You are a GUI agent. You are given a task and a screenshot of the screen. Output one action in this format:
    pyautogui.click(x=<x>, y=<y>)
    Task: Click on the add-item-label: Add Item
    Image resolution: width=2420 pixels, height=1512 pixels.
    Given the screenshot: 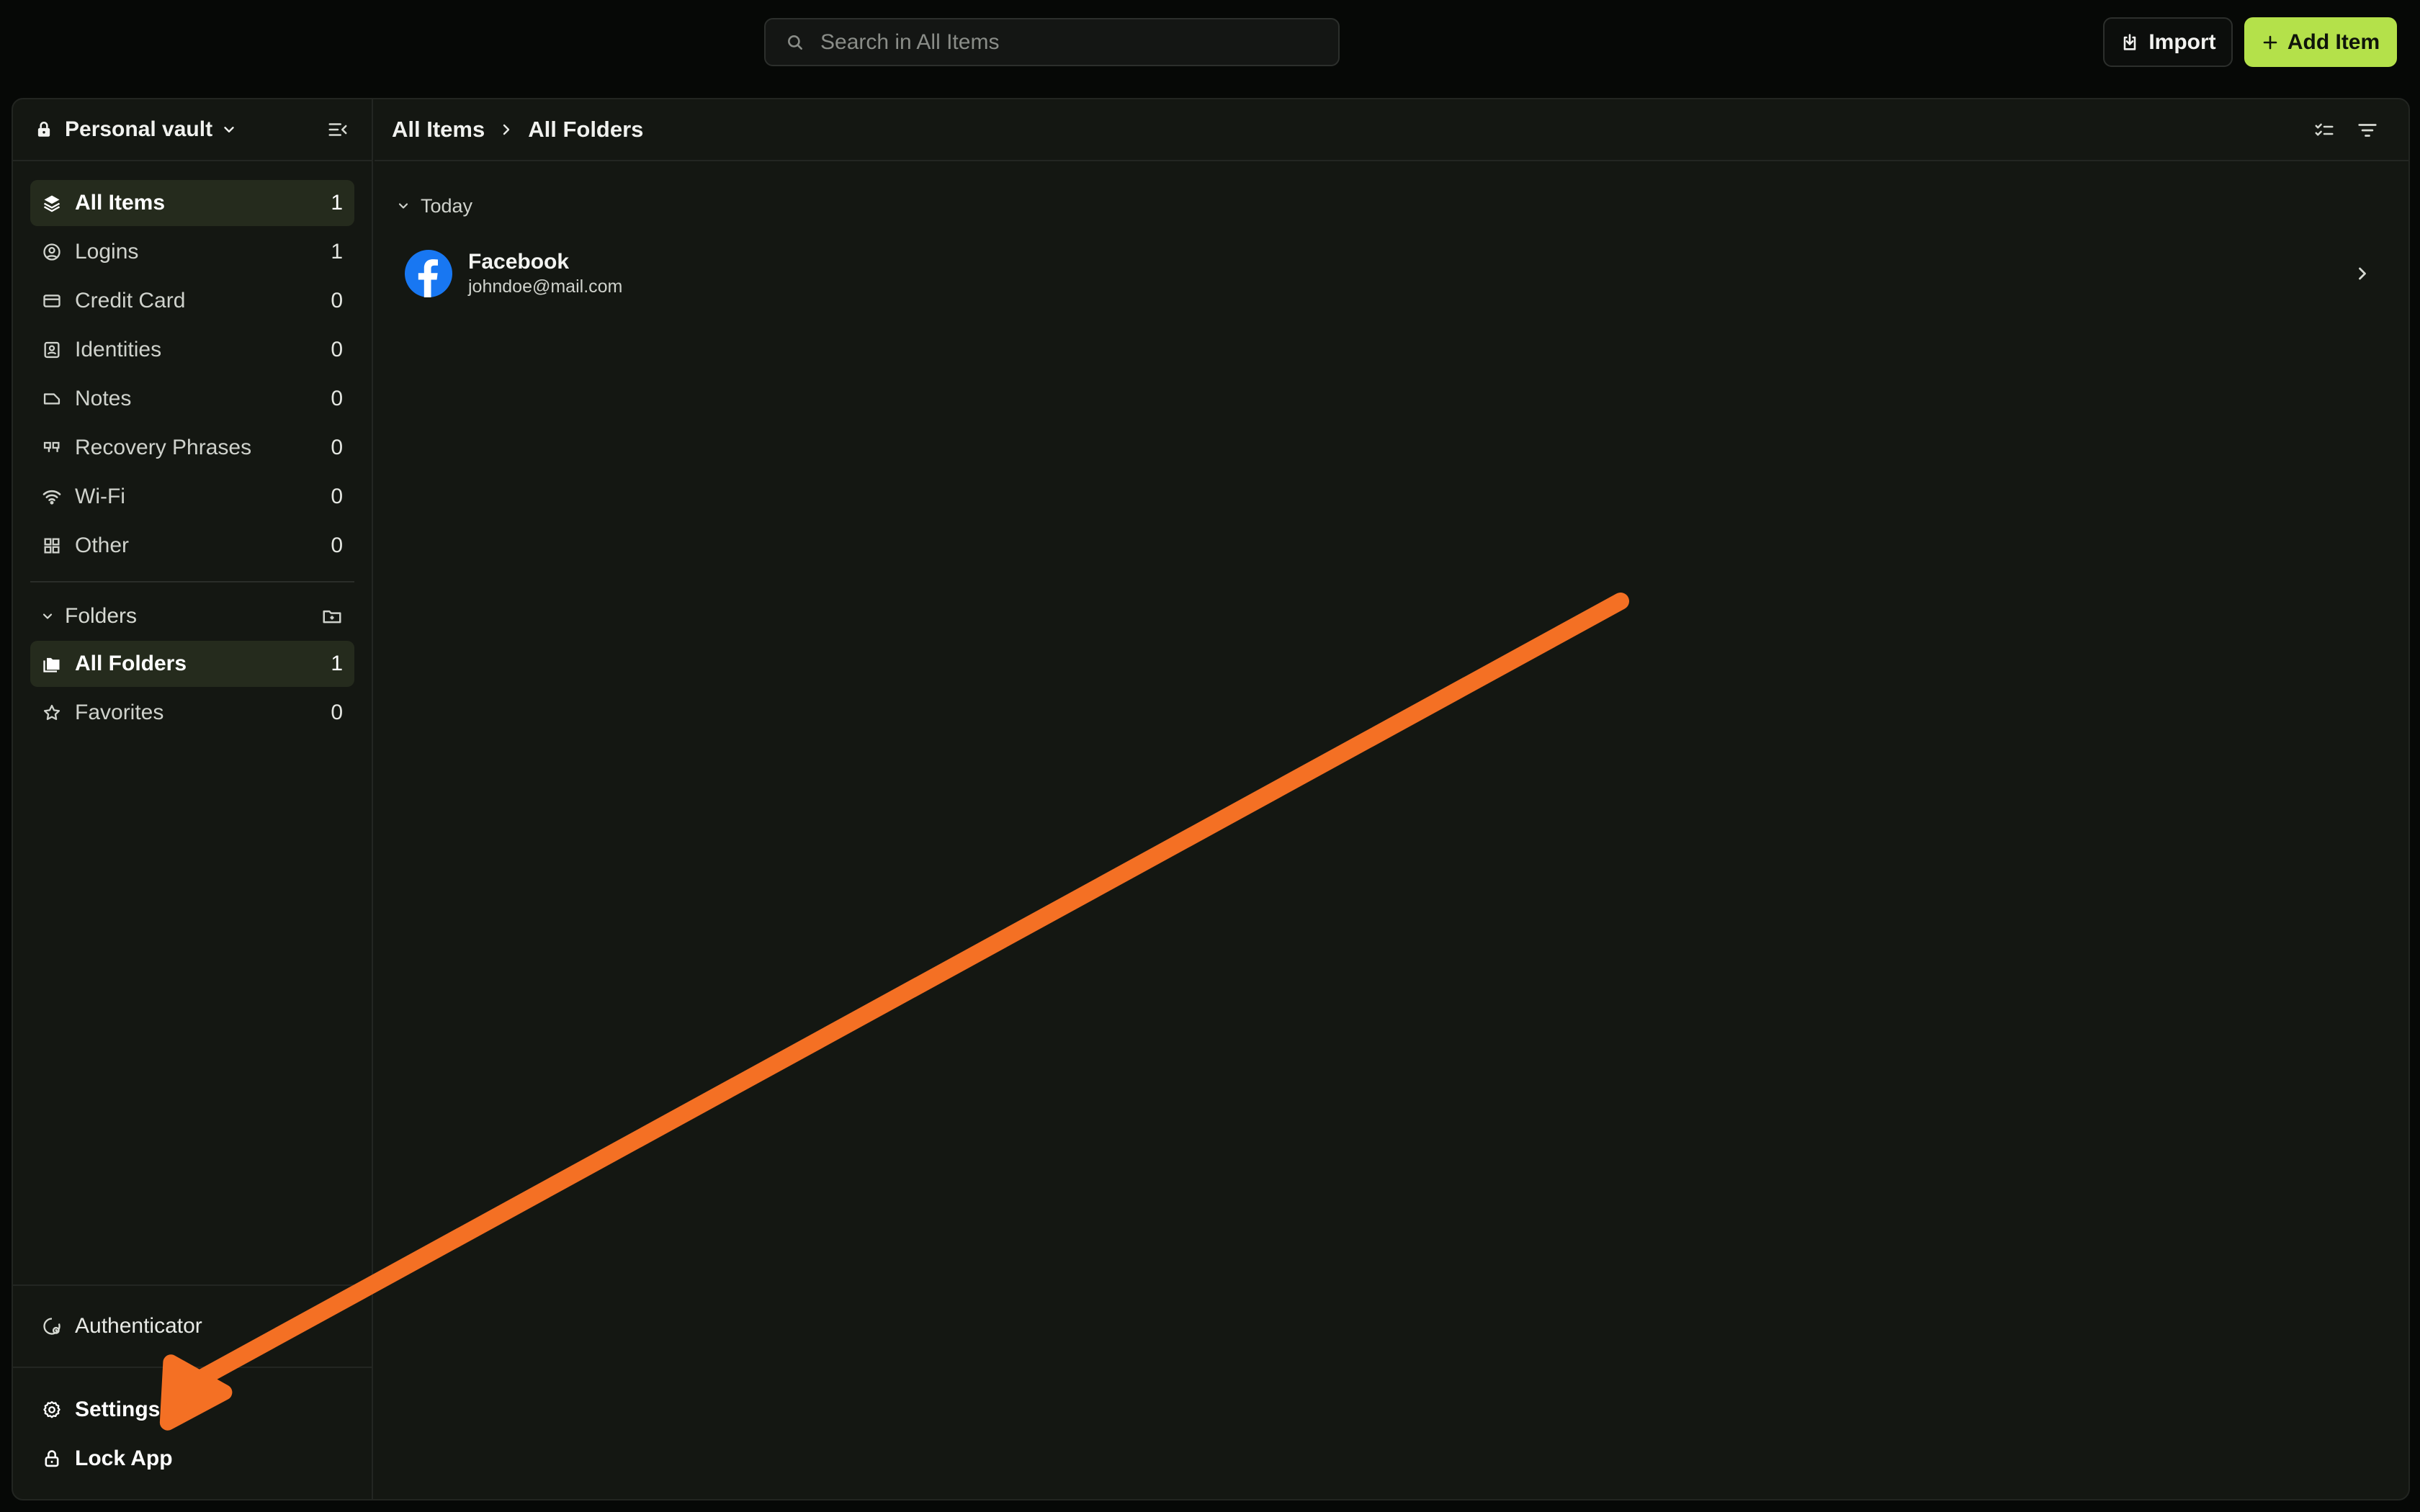 What is the action you would take?
    pyautogui.click(x=2333, y=42)
    